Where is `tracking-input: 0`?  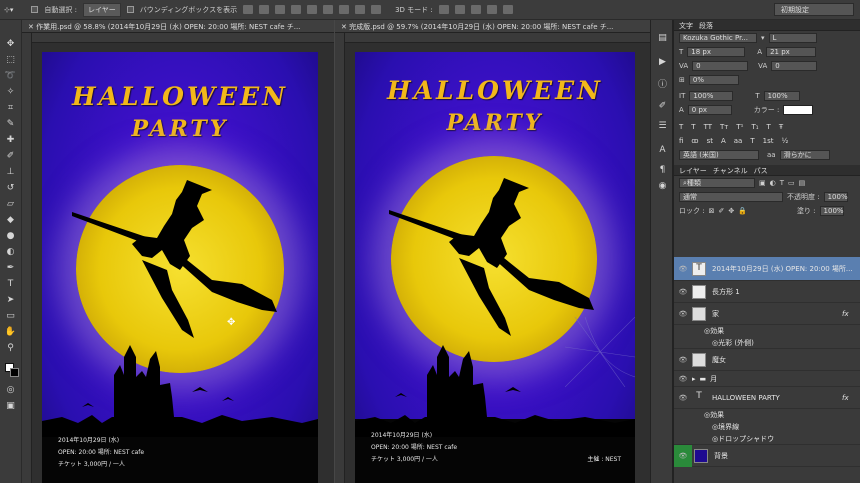
tracking-input: 0 is located at coordinates (794, 66).